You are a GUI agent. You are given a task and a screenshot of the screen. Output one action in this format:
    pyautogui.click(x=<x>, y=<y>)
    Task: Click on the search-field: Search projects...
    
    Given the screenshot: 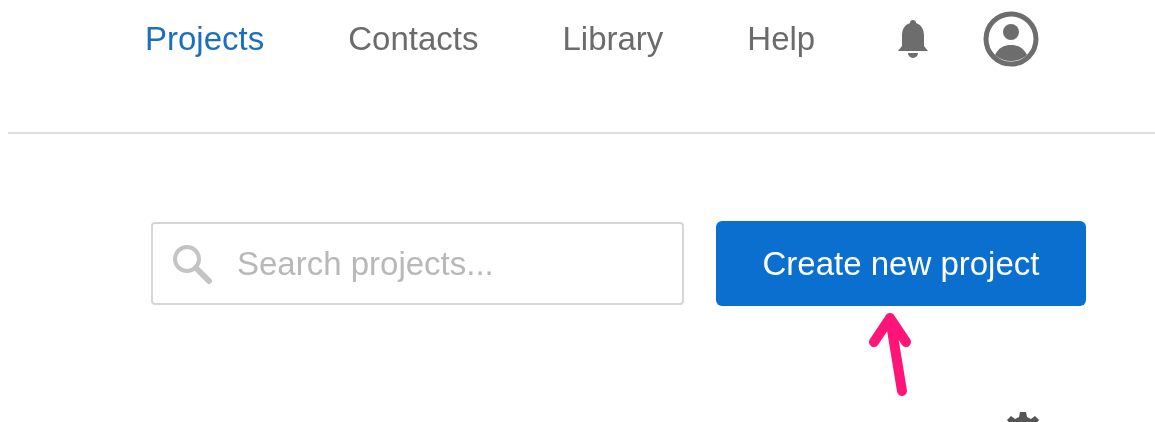 What is the action you would take?
    pyautogui.click(x=417, y=263)
    